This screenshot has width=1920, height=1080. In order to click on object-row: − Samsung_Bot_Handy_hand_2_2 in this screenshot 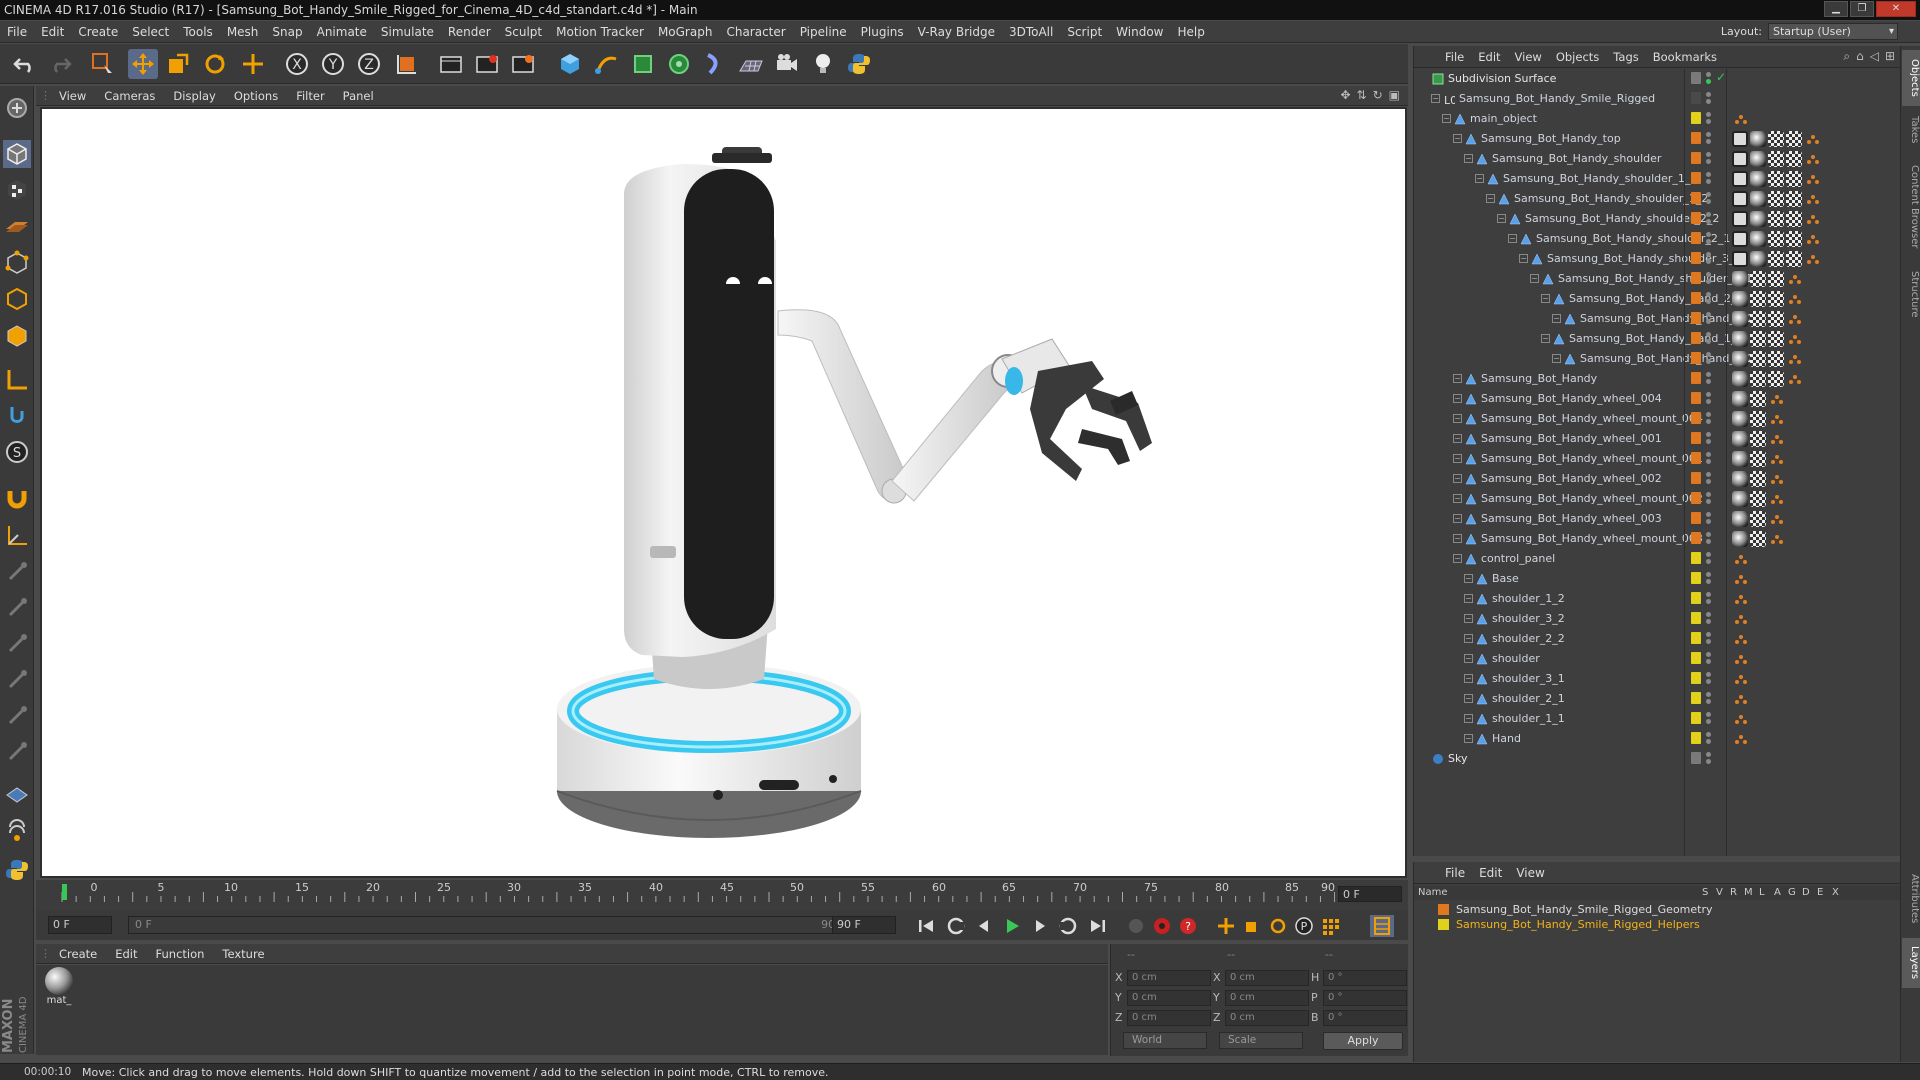, I will do `click(1657, 319)`.